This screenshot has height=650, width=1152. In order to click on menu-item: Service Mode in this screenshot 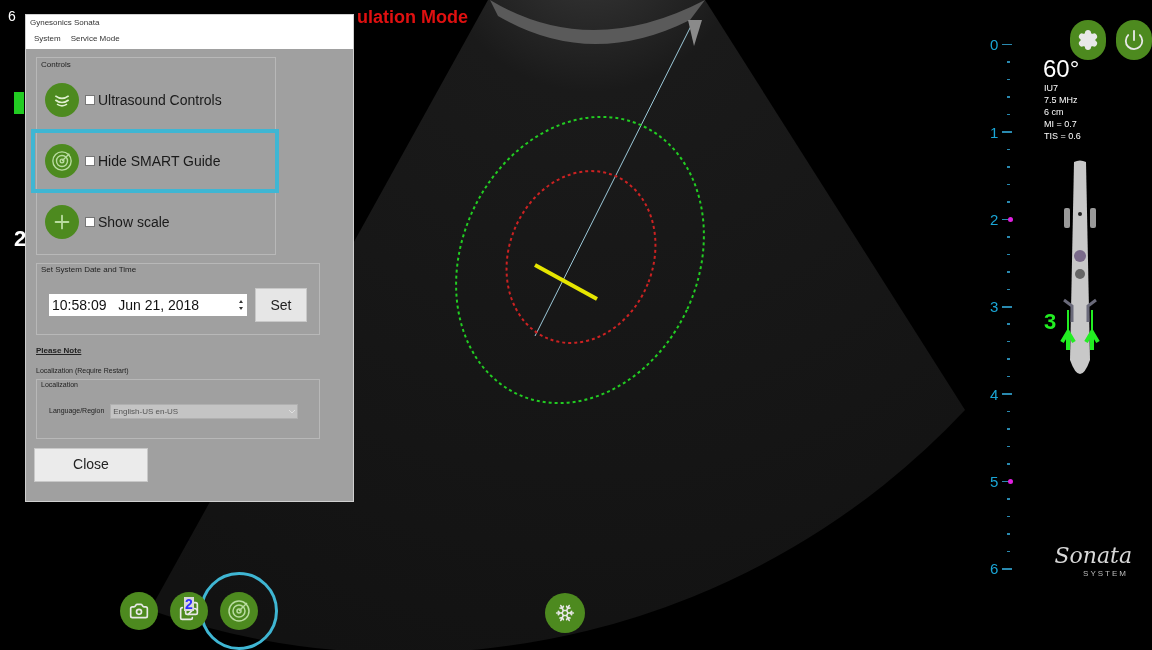, I will do `click(95, 39)`.